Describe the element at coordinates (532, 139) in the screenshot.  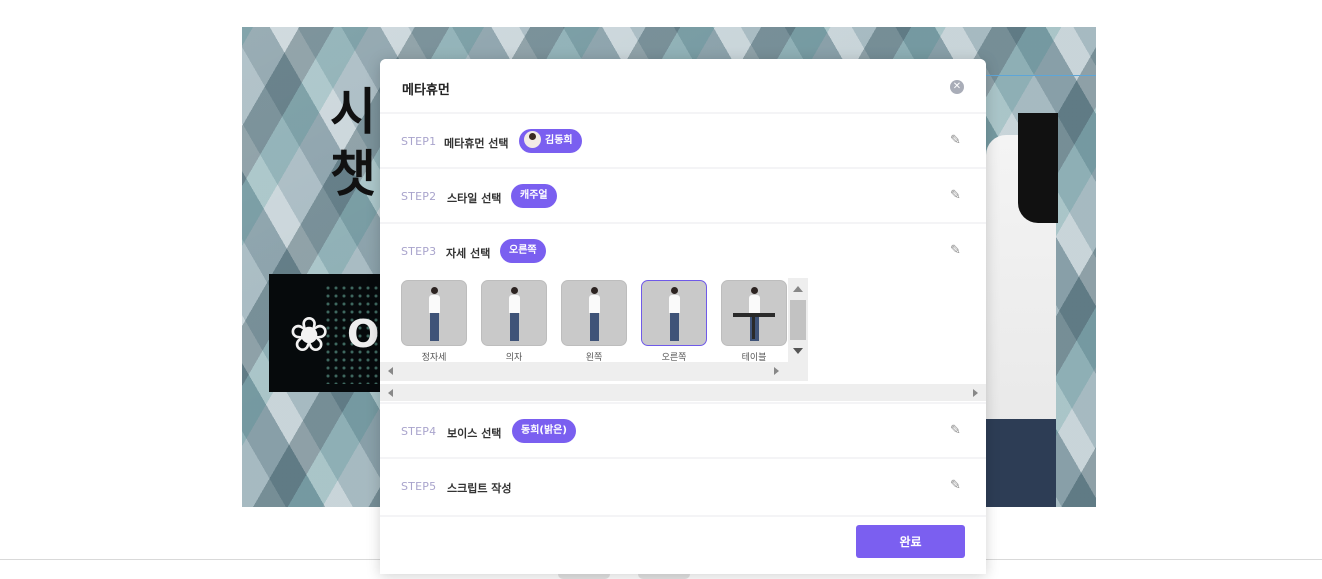
I see `avatar` at that location.